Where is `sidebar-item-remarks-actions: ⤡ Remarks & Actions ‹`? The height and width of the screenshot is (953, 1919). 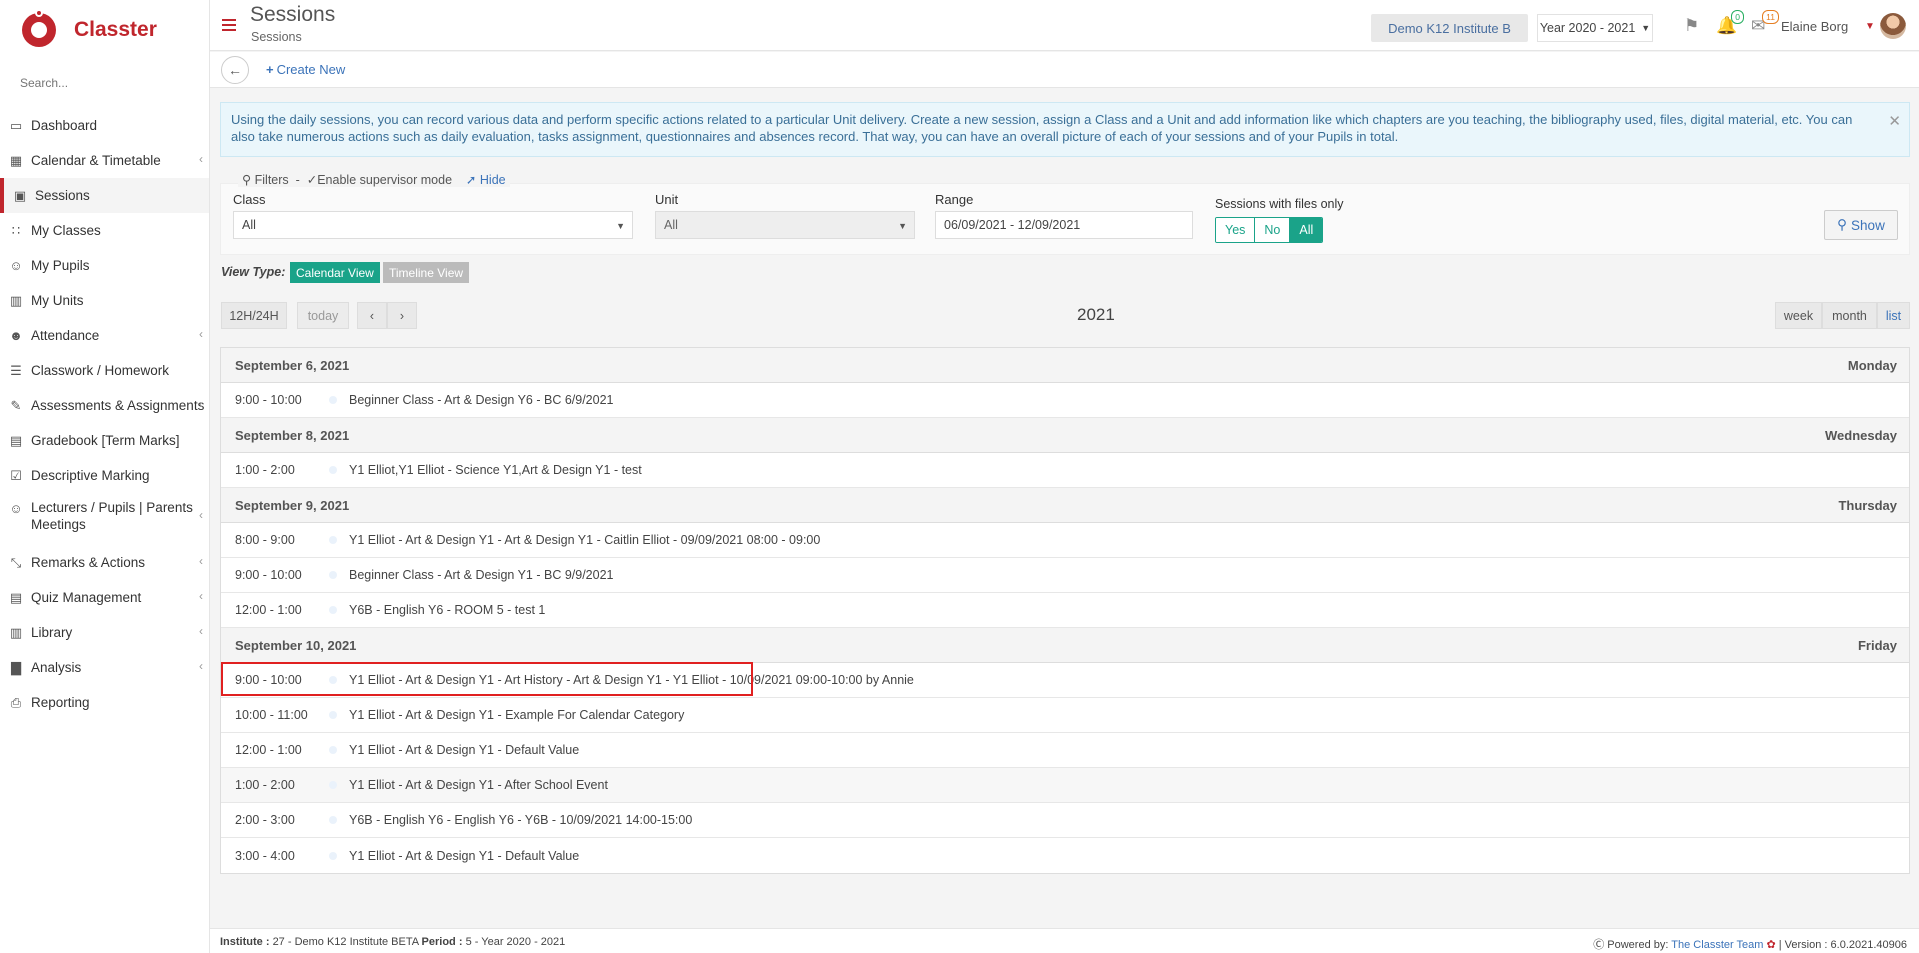 sidebar-item-remarks-actions: ⤡ Remarks & Actions ‹ is located at coordinates (104, 562).